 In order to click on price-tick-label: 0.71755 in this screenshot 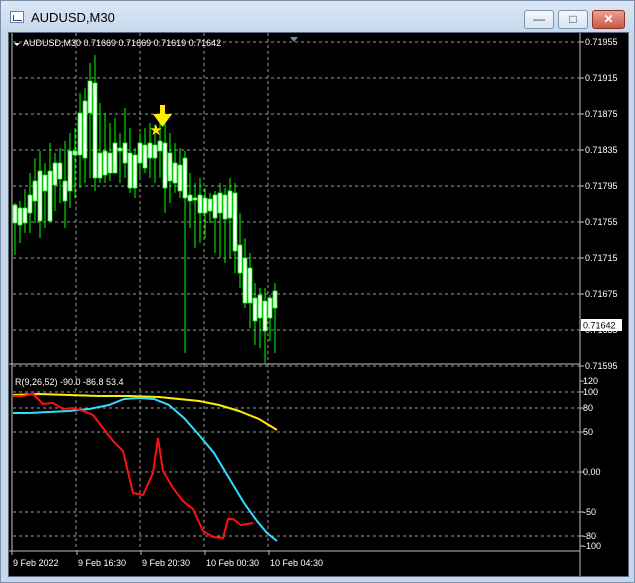, I will do `click(601, 222)`.